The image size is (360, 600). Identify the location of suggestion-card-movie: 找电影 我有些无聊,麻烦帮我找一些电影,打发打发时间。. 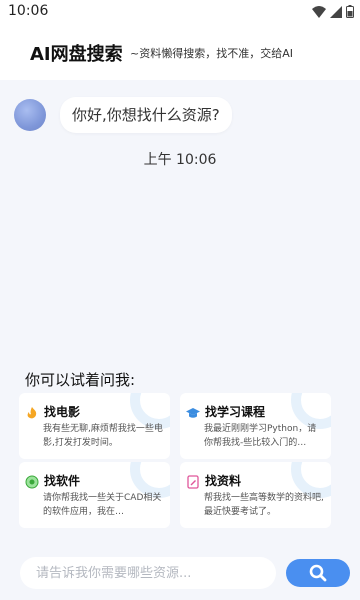
(94, 426).